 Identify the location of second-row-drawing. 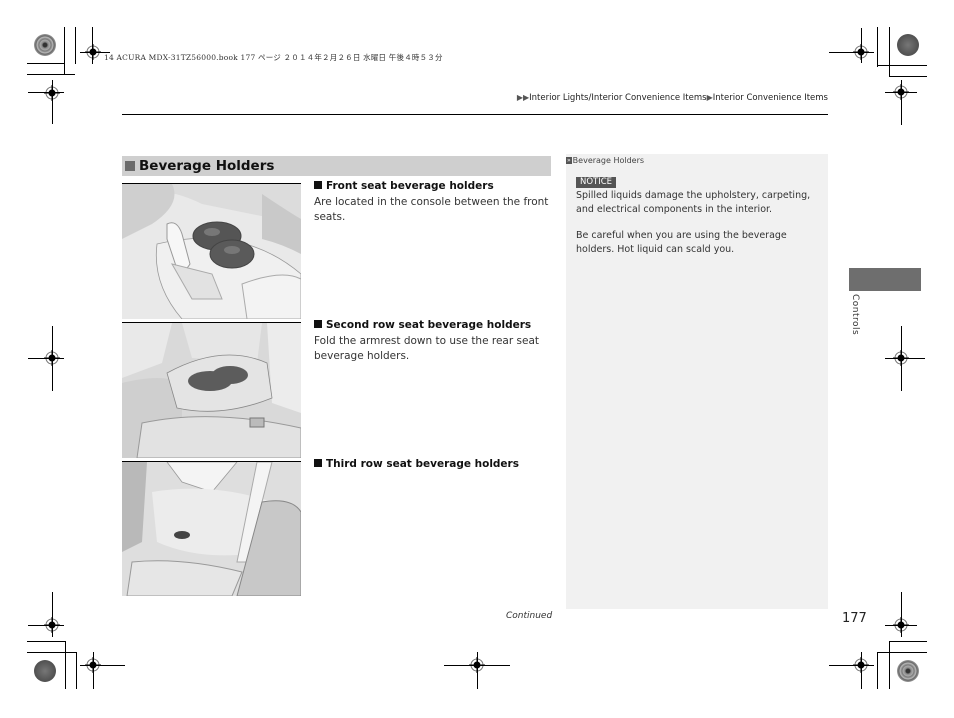
(211, 390).